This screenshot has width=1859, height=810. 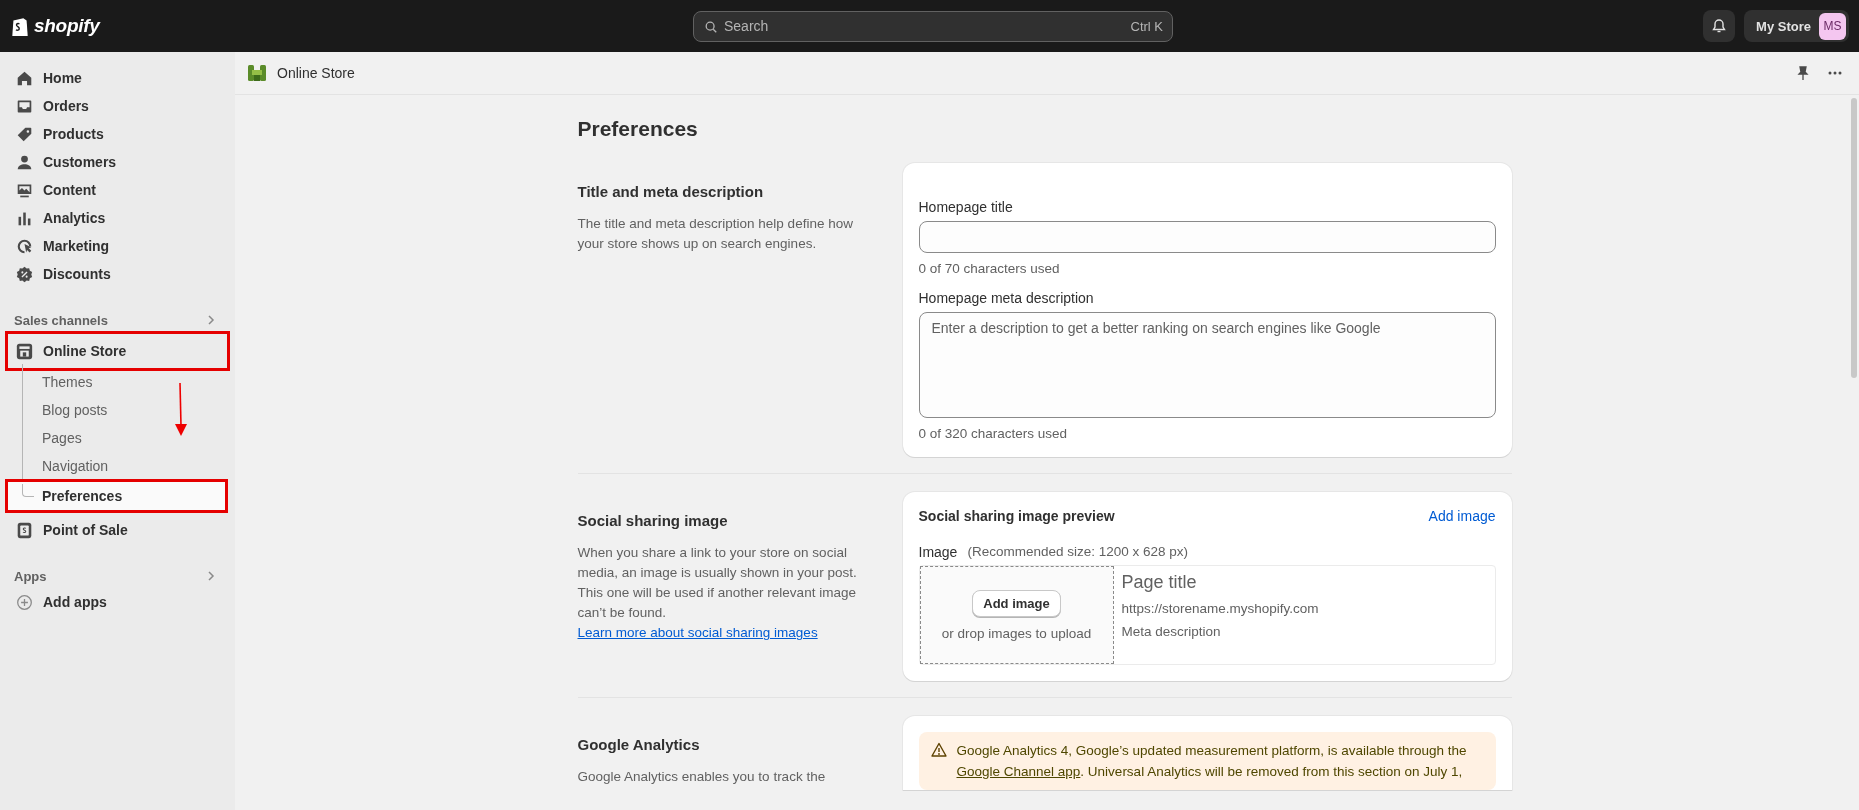 I want to click on nav-item: Discounts, so click(x=117, y=274).